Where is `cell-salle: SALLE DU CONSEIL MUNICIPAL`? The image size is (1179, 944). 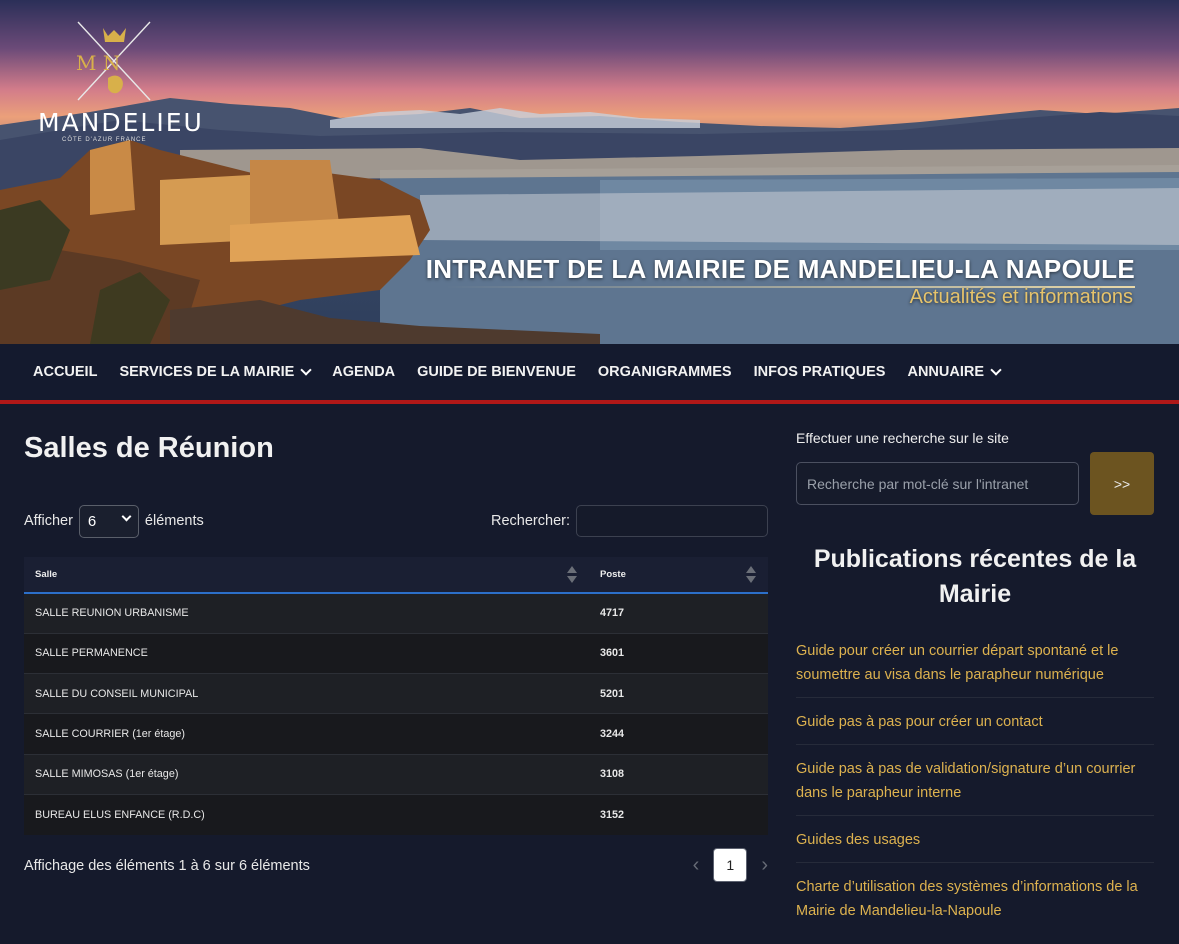
cell-salle: SALLE DU CONSEIL MUNICIPAL is located at coordinates (306, 693).